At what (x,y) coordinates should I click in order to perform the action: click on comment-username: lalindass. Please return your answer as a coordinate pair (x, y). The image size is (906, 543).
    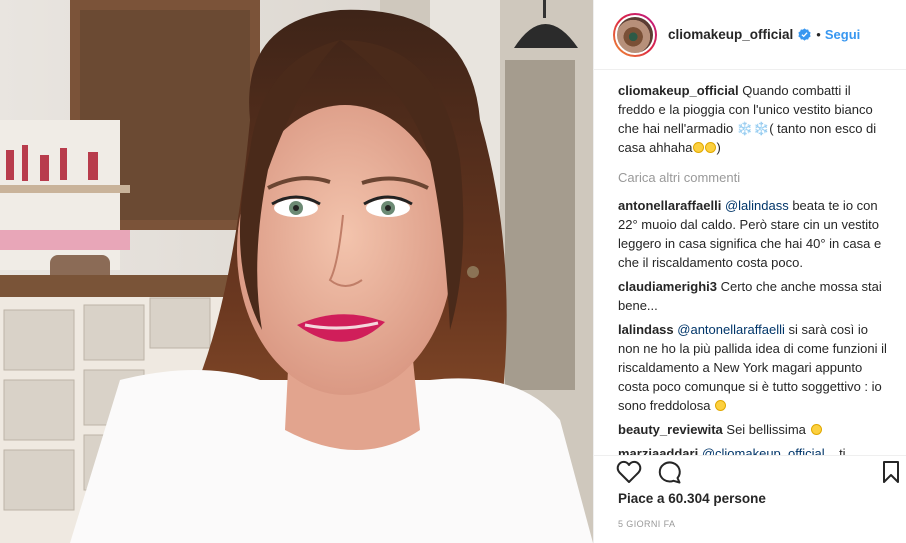
    Looking at the image, I should click on (646, 329).